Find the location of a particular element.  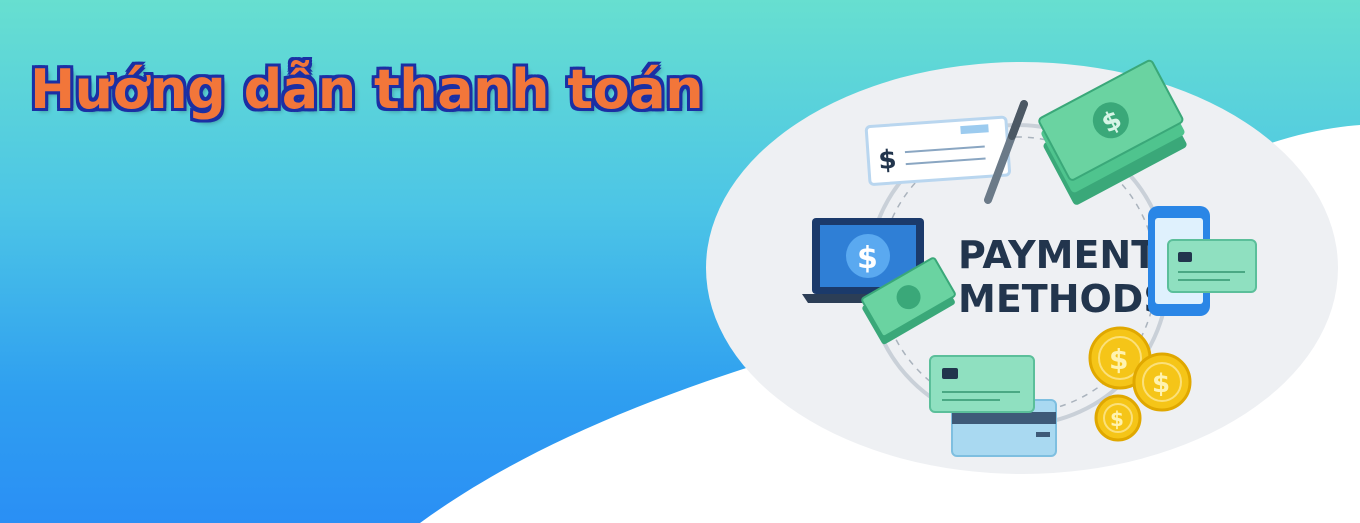

laptop-dollar-sign: $ is located at coordinates (867, 258).